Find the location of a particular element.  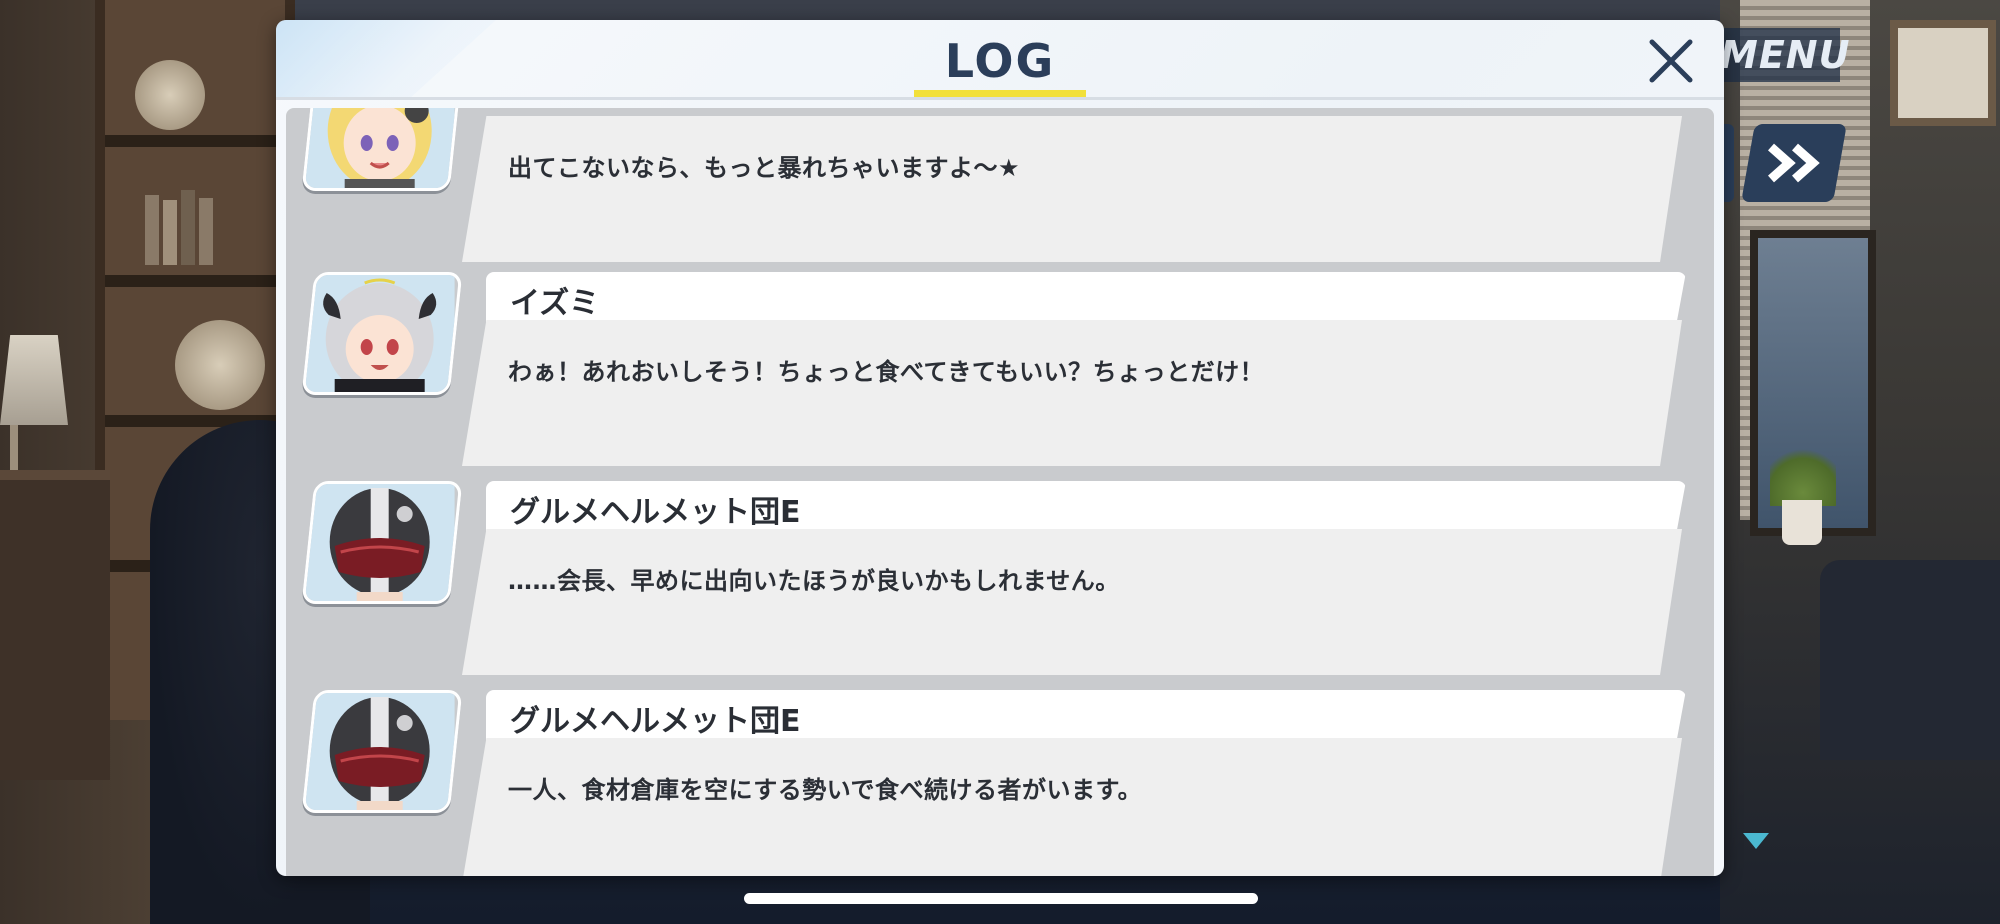

triangle-down-icon is located at coordinates (1756, 841).